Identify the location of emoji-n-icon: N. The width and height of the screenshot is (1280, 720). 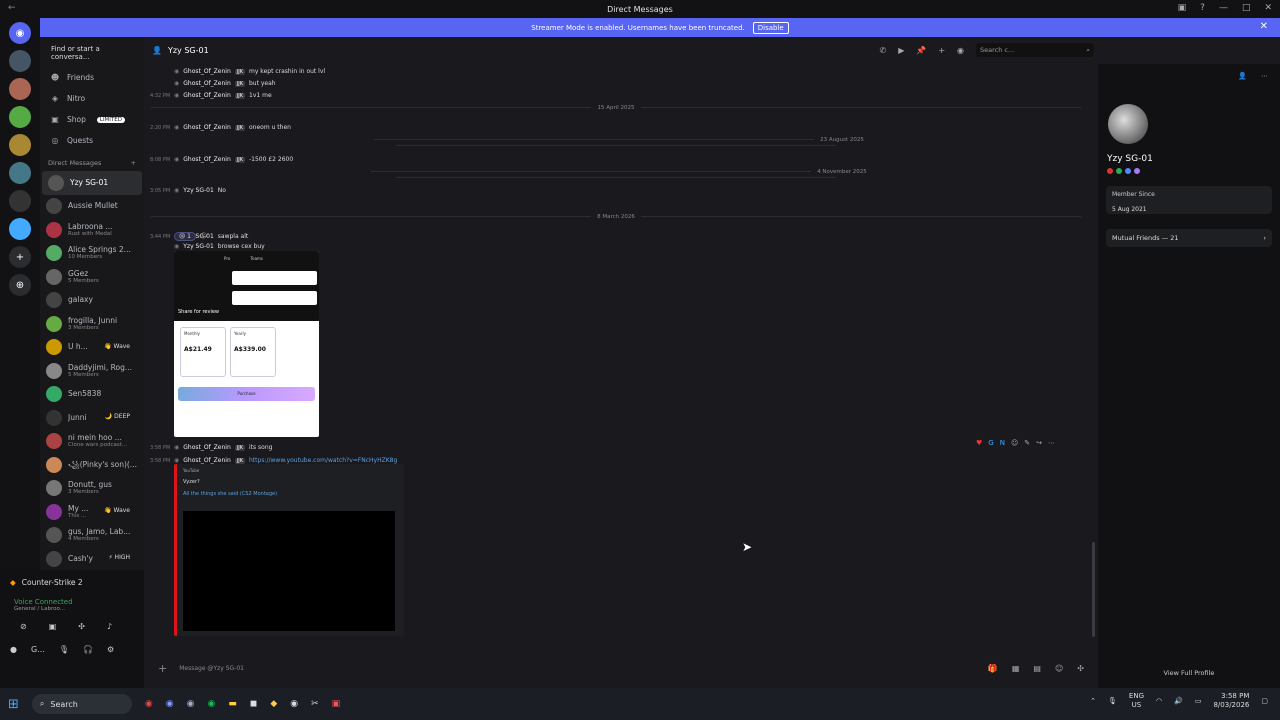
(1002, 443).